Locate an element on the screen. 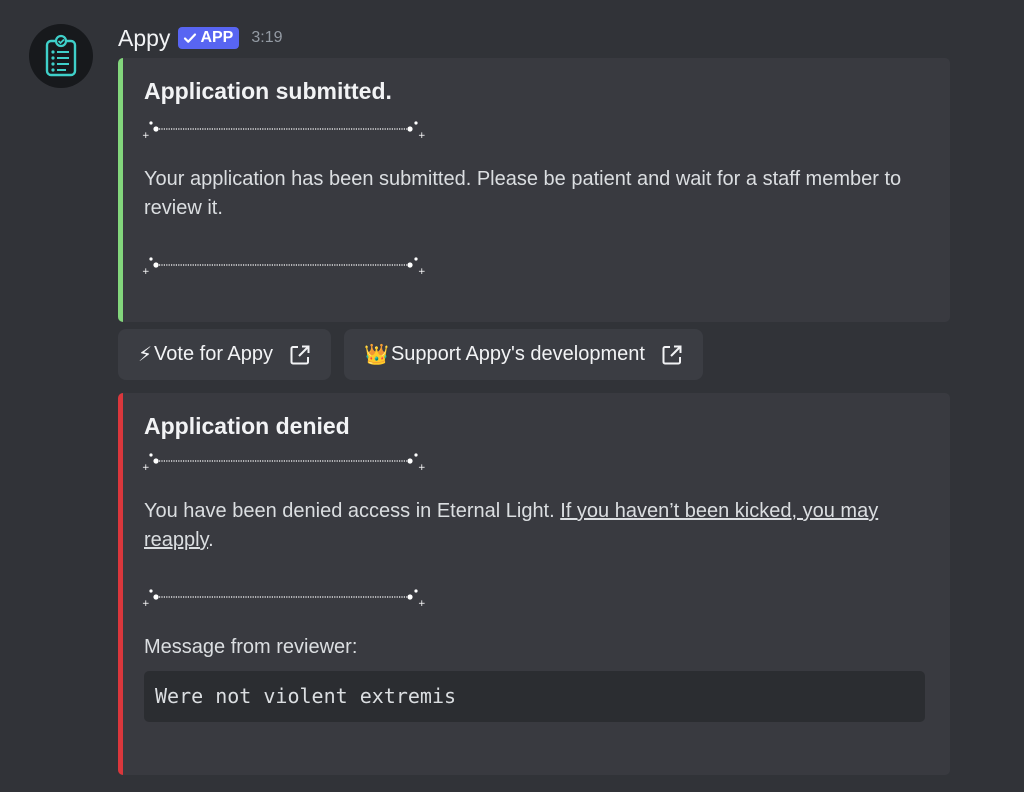 The image size is (1024, 792). vote-for-appy-button: ⚡ Vote for Appy is located at coordinates (225, 354).